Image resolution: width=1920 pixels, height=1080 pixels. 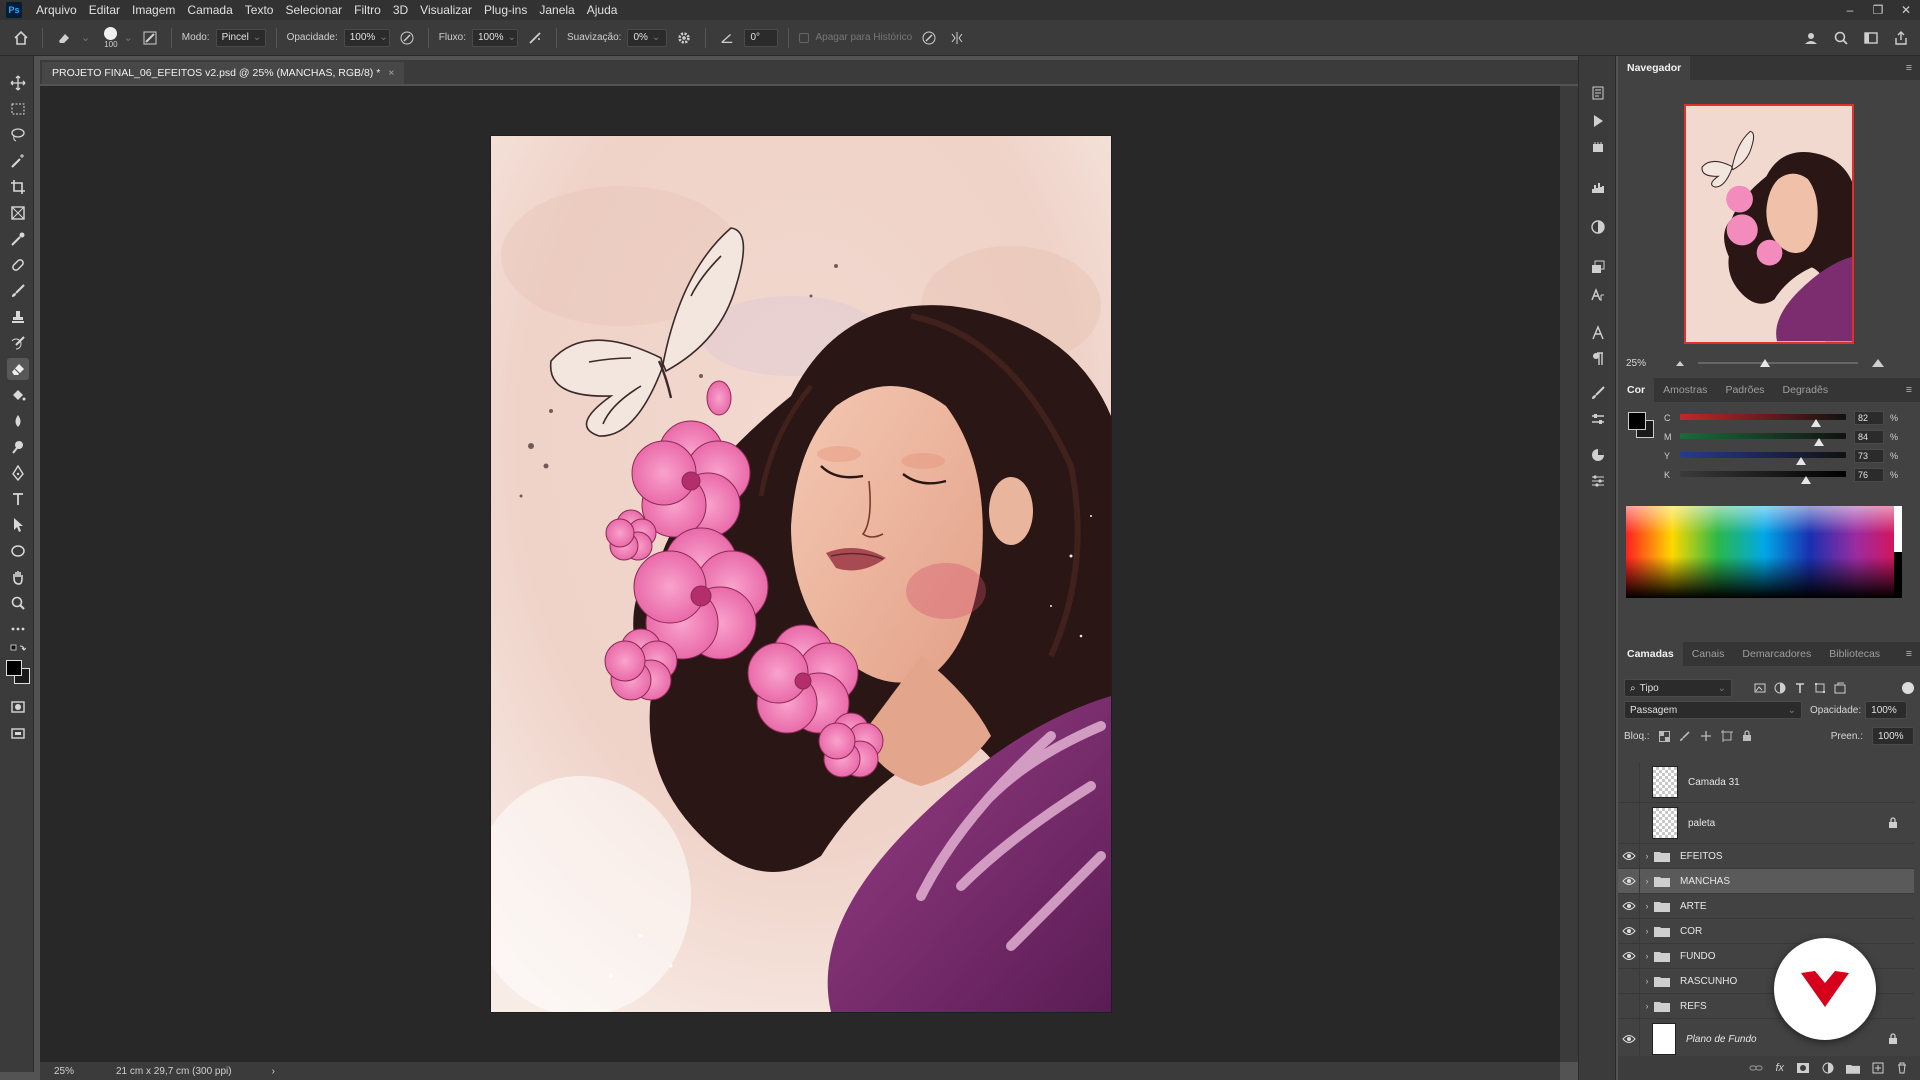 What do you see at coordinates (1840, 688) in the screenshot?
I see `filter-smart-object-icon` at bounding box center [1840, 688].